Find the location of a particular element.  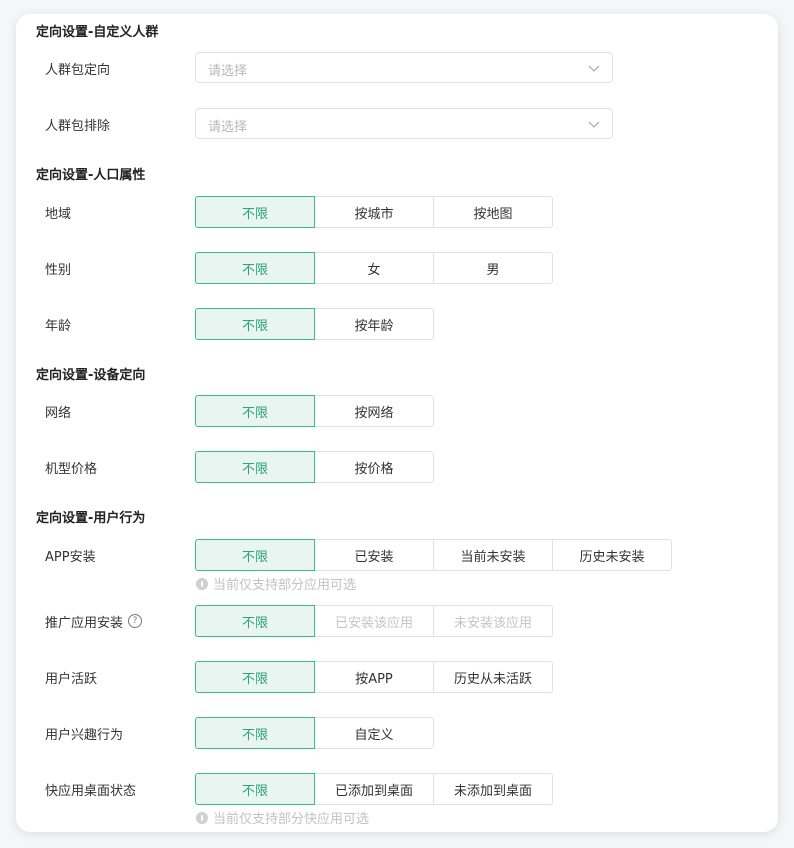

gender-option-male: 男 is located at coordinates (493, 268).